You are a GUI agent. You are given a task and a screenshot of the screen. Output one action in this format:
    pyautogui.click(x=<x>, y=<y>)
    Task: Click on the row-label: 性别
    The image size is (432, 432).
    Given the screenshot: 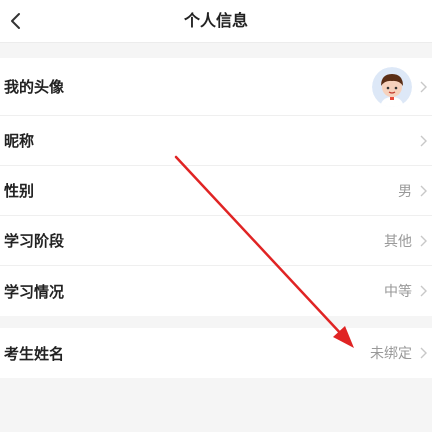 What is the action you would take?
    pyautogui.click(x=19, y=191)
    